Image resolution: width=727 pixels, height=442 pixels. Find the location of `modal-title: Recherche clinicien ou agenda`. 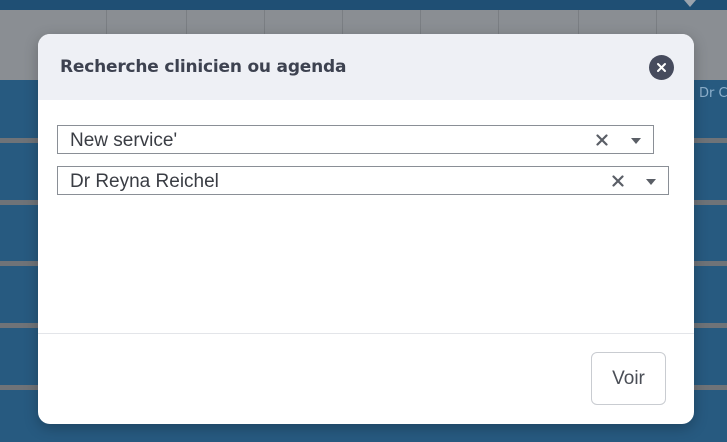

modal-title: Recherche clinicien ou agenda is located at coordinates (203, 67).